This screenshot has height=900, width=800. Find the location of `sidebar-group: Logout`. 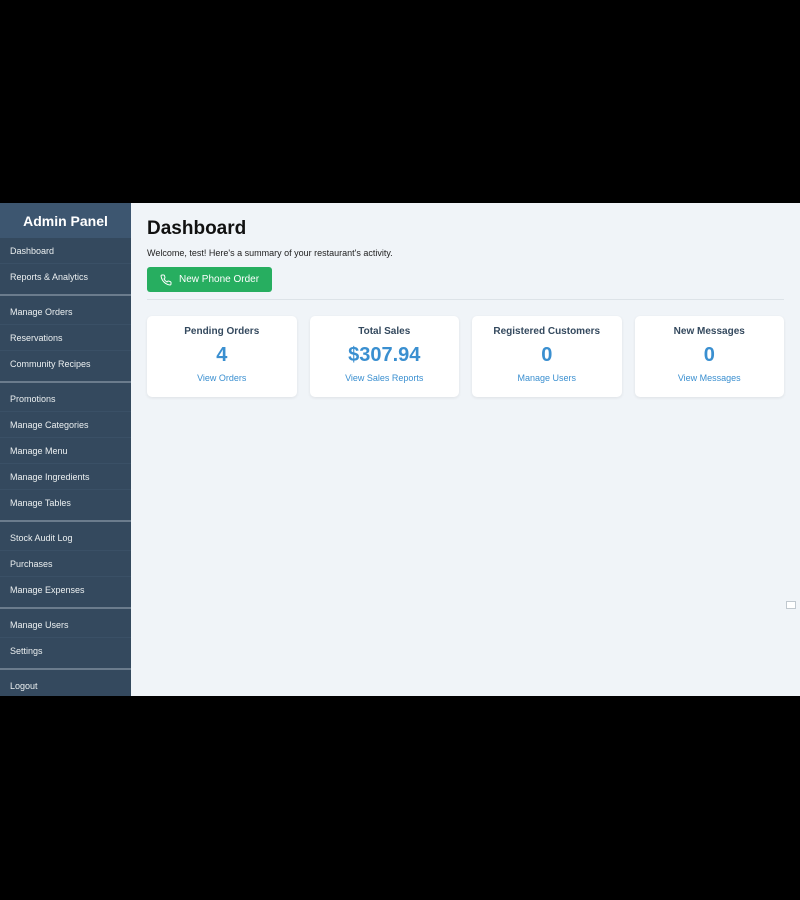

sidebar-group: Logout is located at coordinates (65, 685).